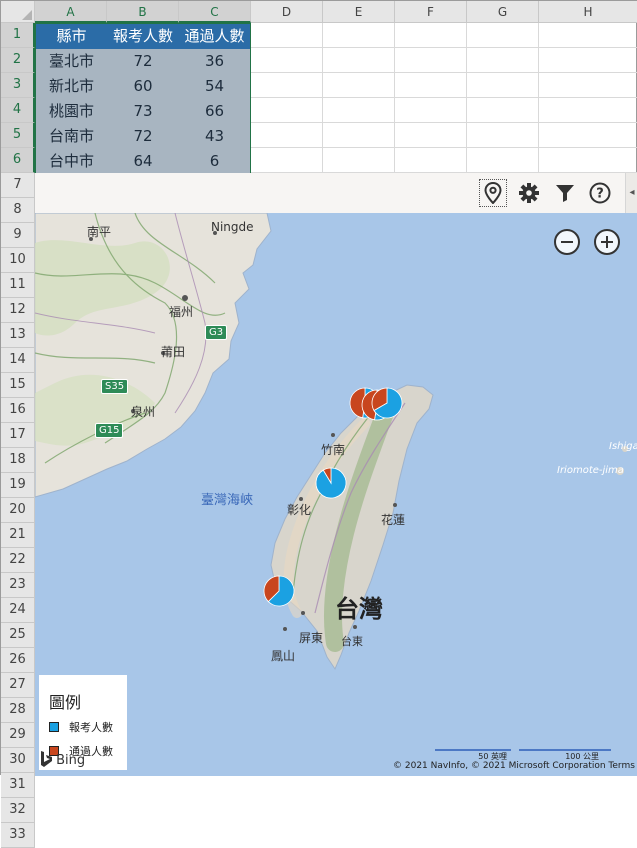 The width and height of the screenshot is (637, 848). Describe the element at coordinates (143, 161) in the screenshot. I see `cell-applicants: 64` at that location.